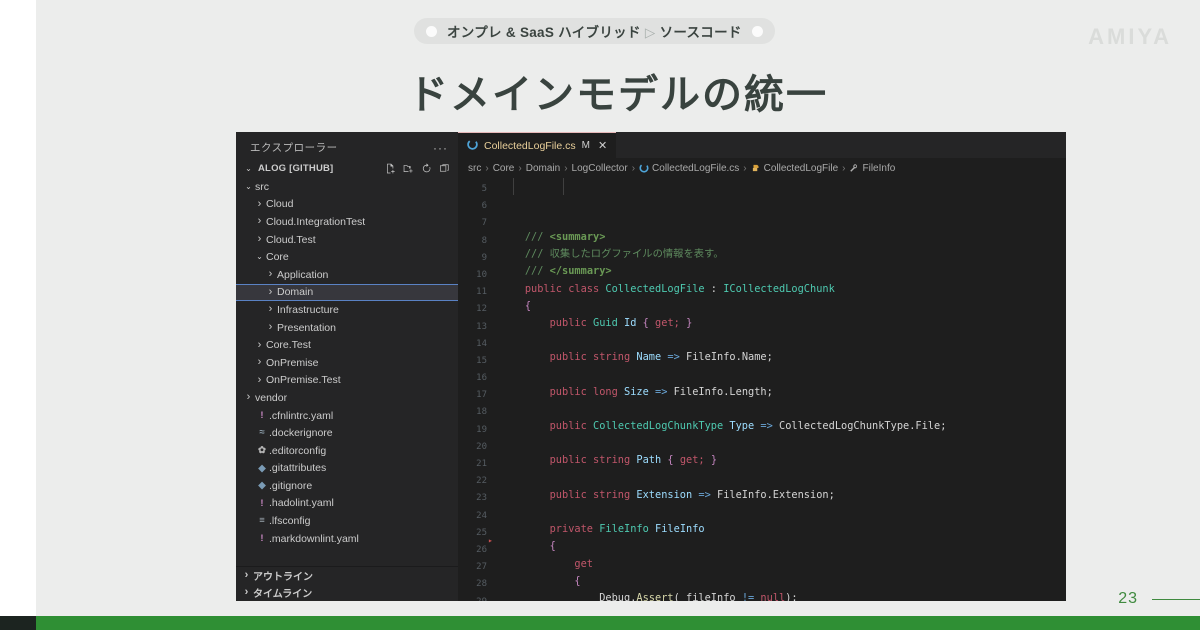 This screenshot has width=1200, height=630. I want to click on collapse-all-icon, so click(444, 168).